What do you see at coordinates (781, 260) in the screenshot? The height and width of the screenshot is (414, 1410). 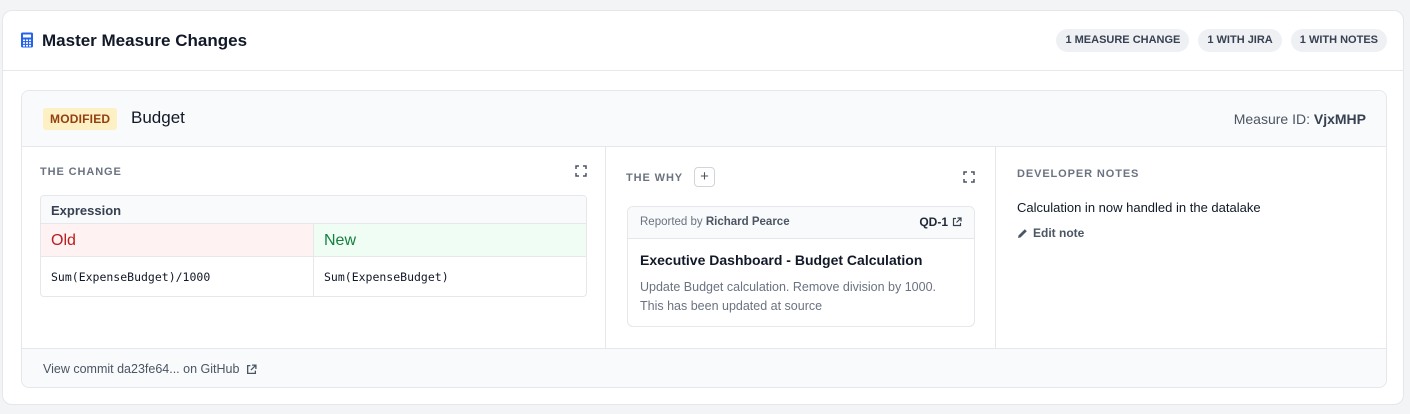 I see `jira-issue-title: Executive Dashboard - Budget Calculation` at bounding box center [781, 260].